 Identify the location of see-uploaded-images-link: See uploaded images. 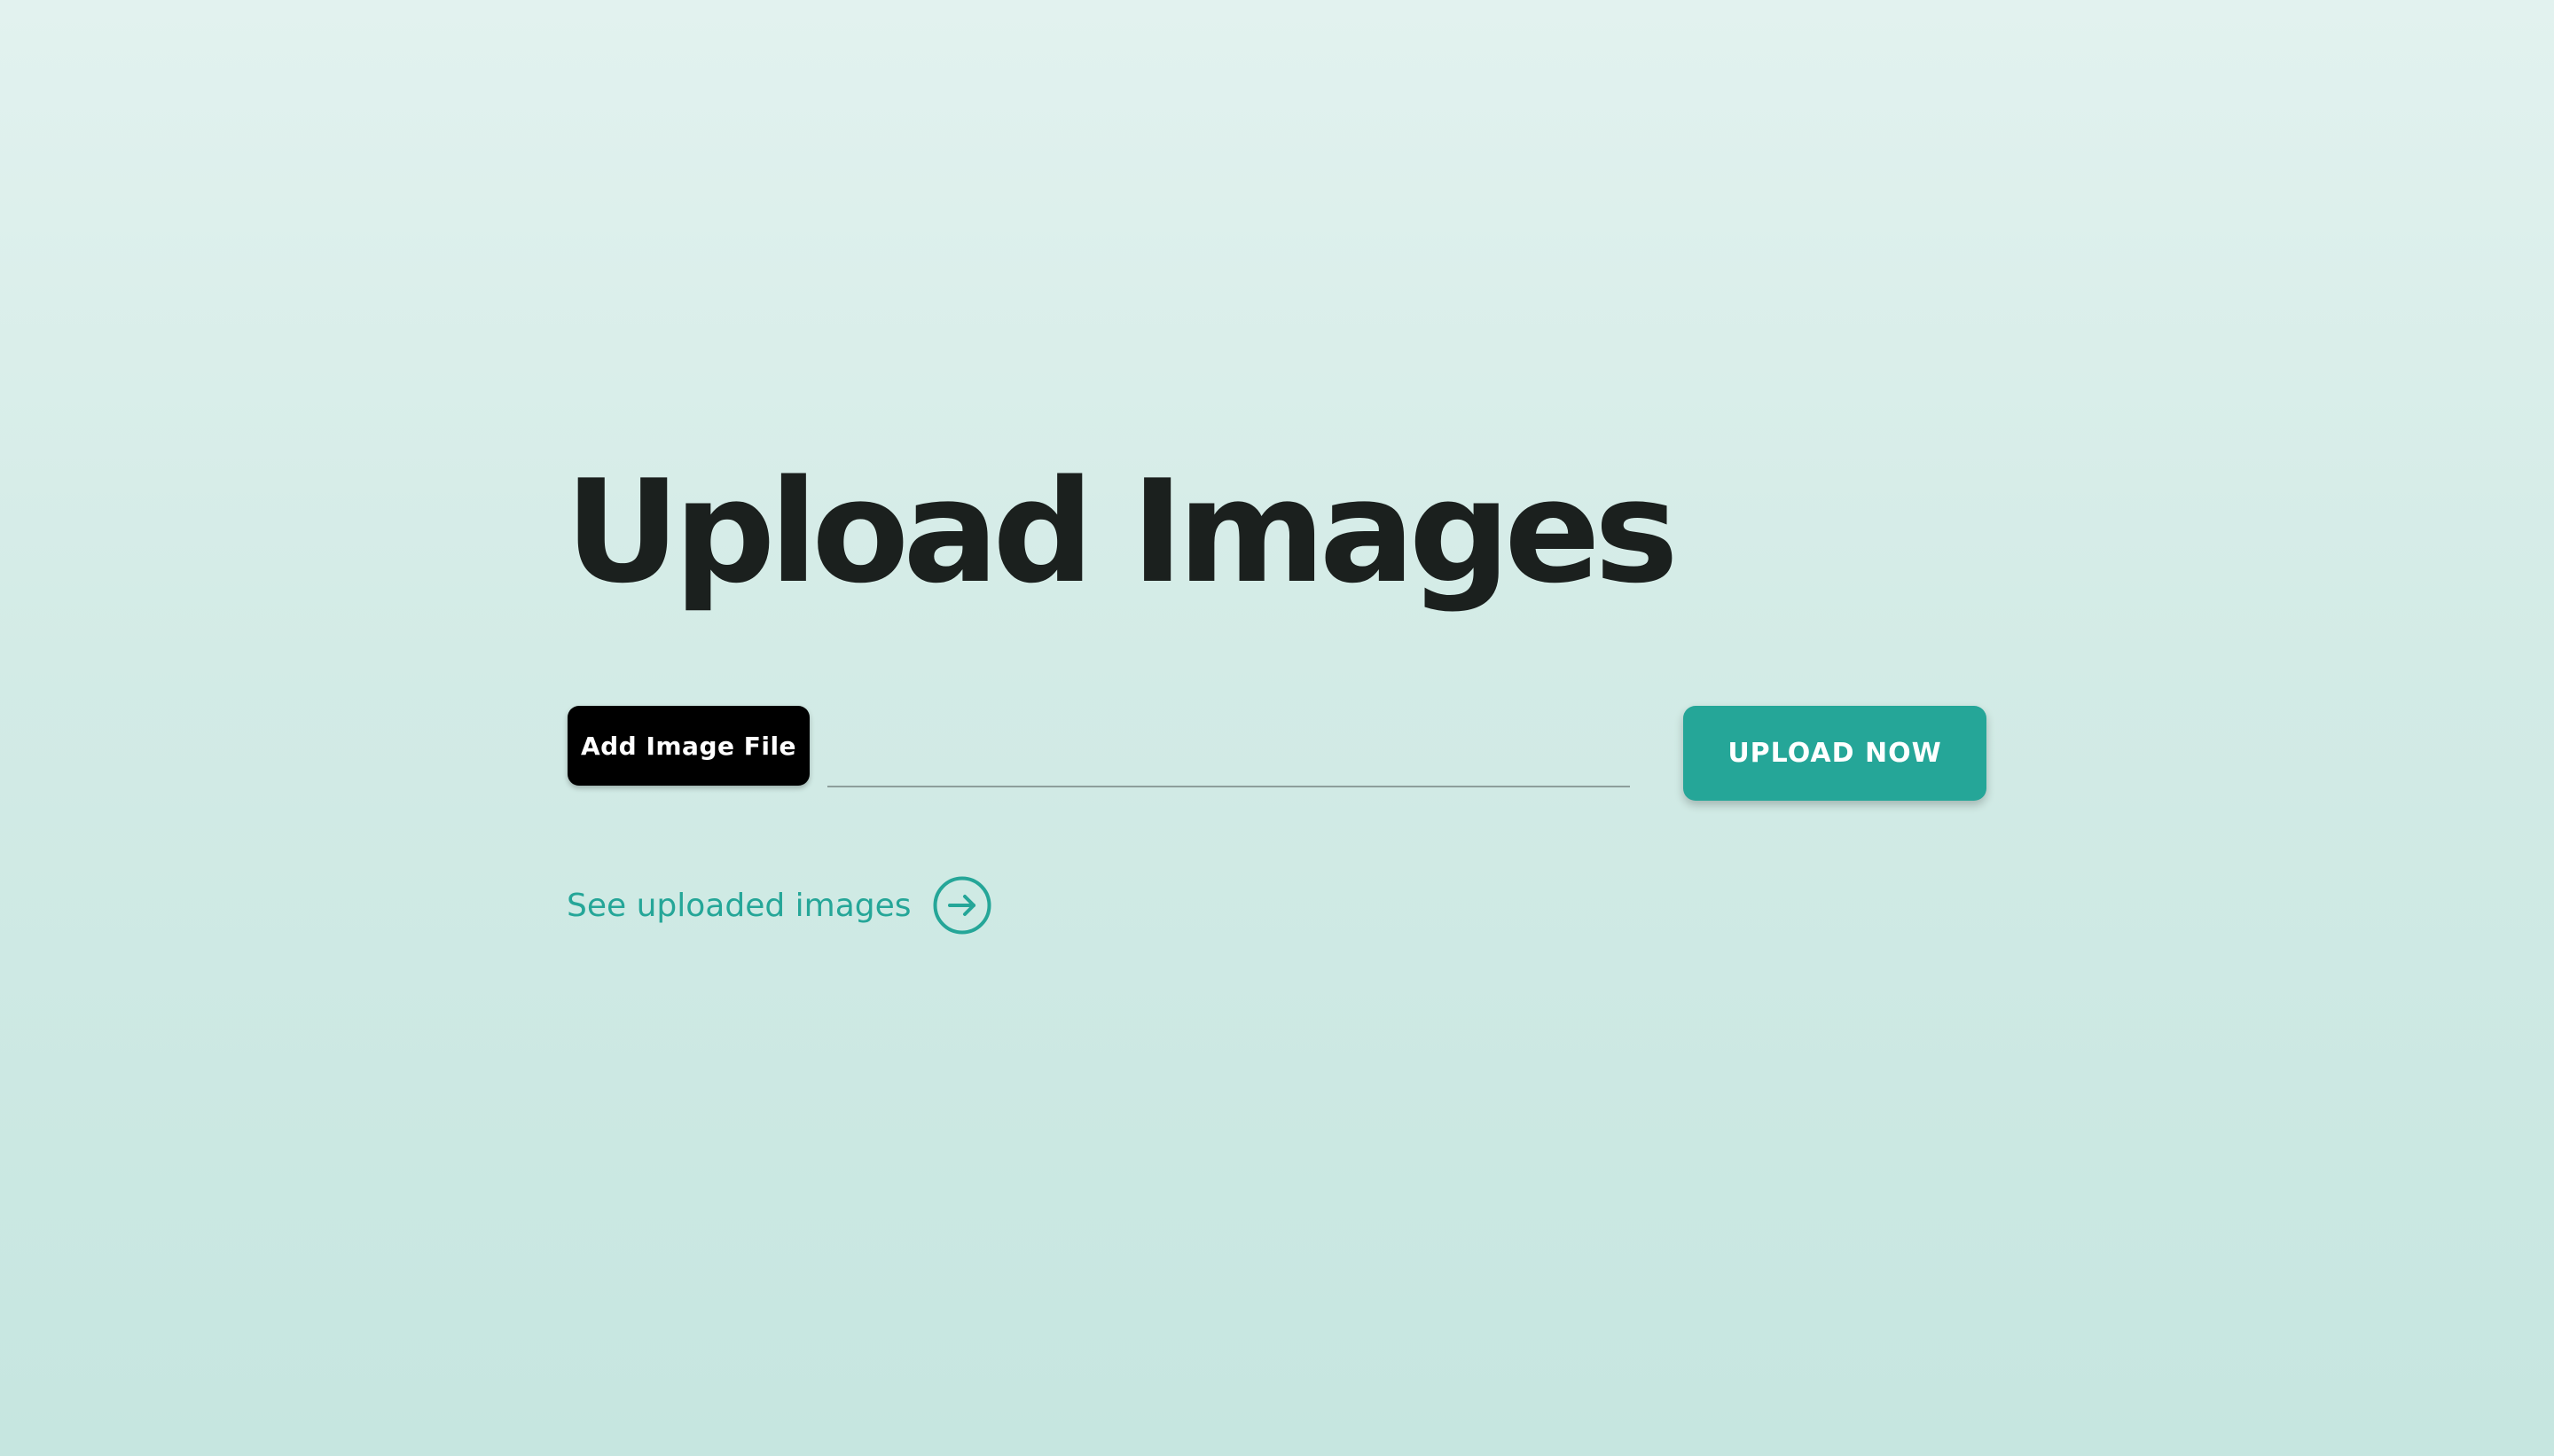
(779, 905).